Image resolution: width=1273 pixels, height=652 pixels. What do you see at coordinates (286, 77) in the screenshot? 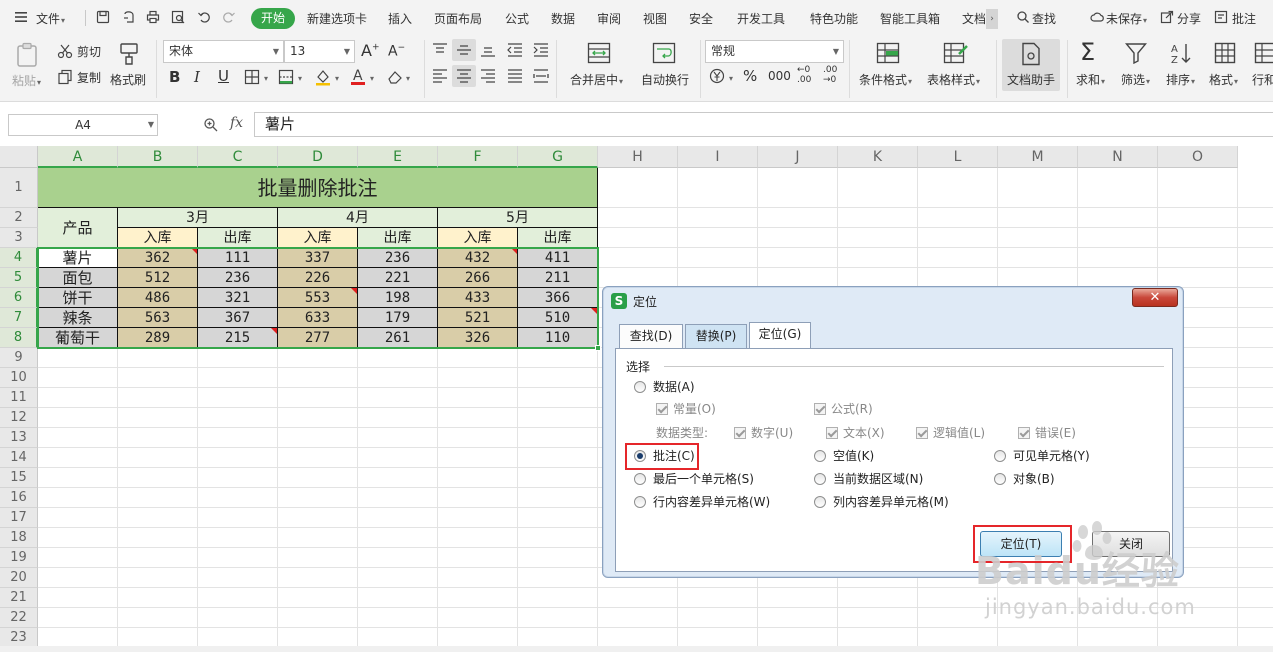
I see `fill-pattern-icon` at bounding box center [286, 77].